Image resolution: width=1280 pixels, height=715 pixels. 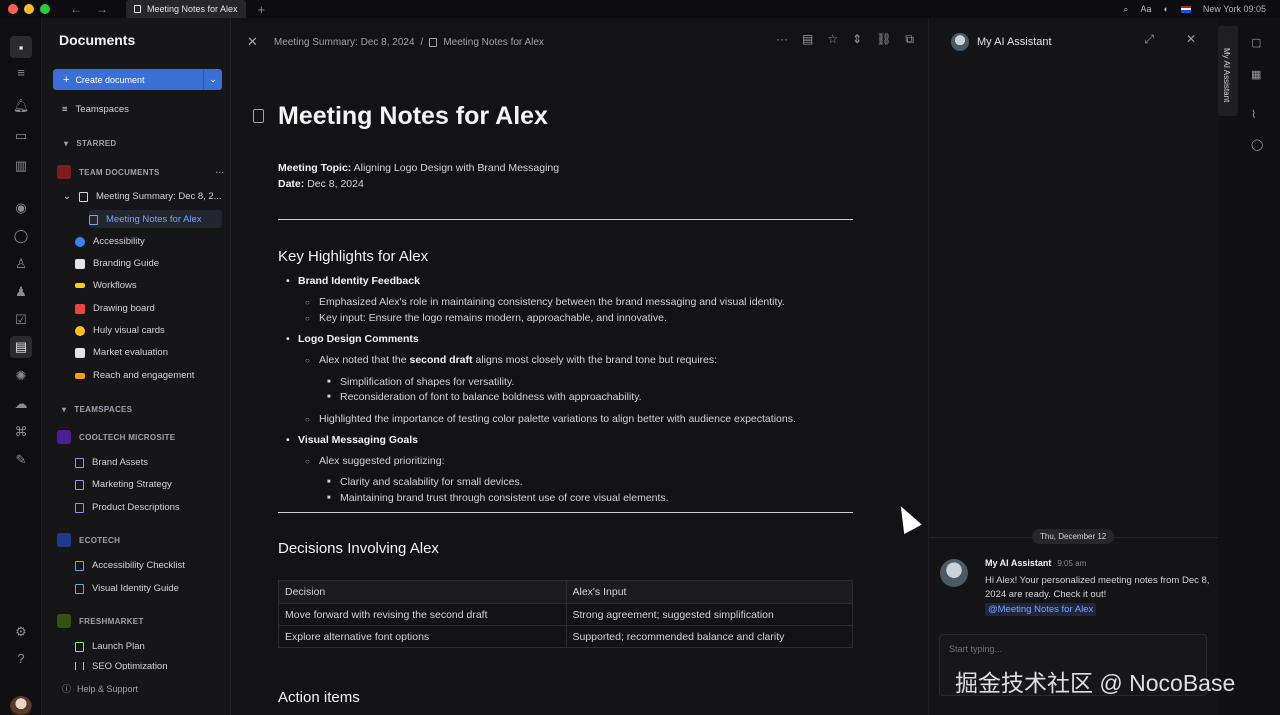 What do you see at coordinates (21, 658) in the screenshot?
I see `help-icon: ?` at bounding box center [21, 658].